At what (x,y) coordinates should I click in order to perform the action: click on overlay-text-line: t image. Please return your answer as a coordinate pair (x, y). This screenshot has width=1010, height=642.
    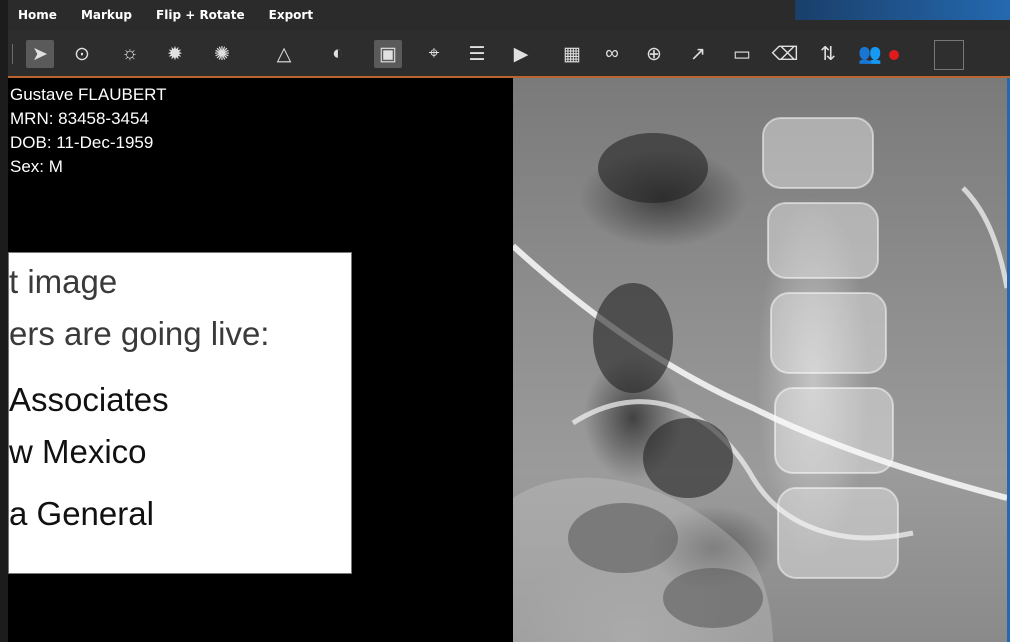
    Looking at the image, I should click on (63, 281).